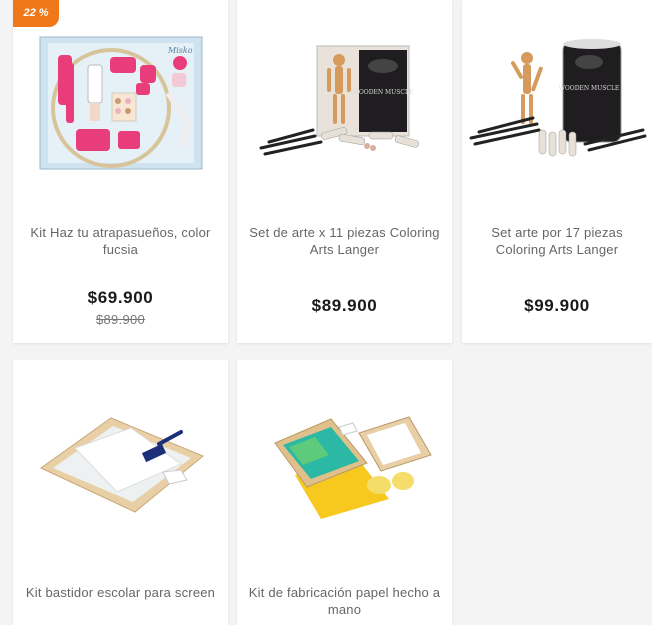 This screenshot has height=625, width=652. Describe the element at coordinates (344, 305) in the screenshot. I see `product-price: $89.900` at that location.